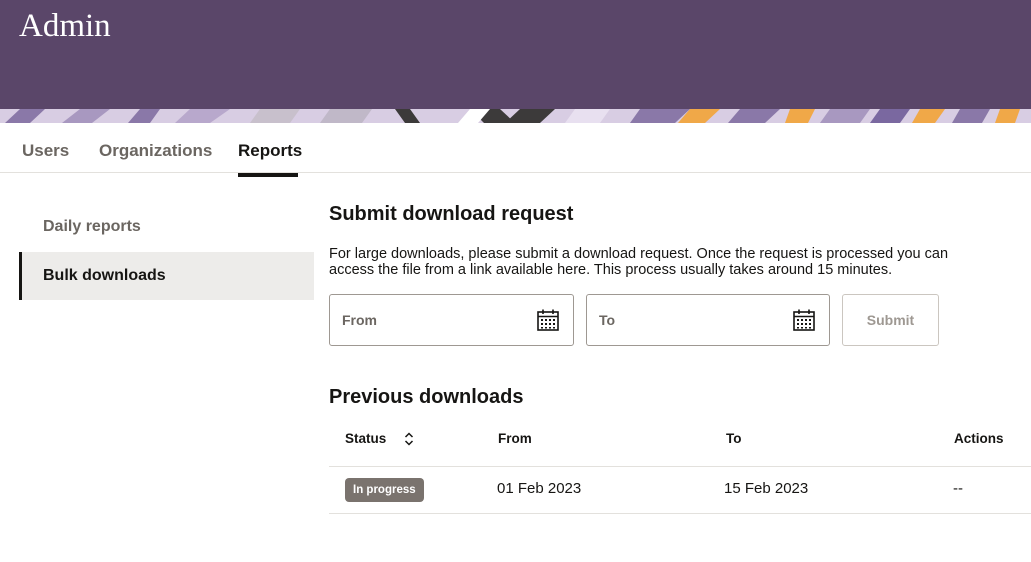 Image resolution: width=1031 pixels, height=562 pixels. Describe the element at coordinates (359, 320) in the screenshot. I see `from-date-placeholder: From` at that location.